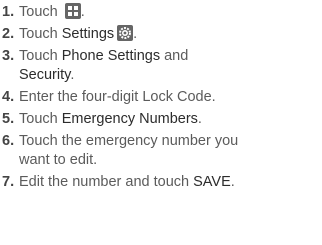  What do you see at coordinates (45, 75) in the screenshot?
I see `security-keyword: Security` at bounding box center [45, 75].